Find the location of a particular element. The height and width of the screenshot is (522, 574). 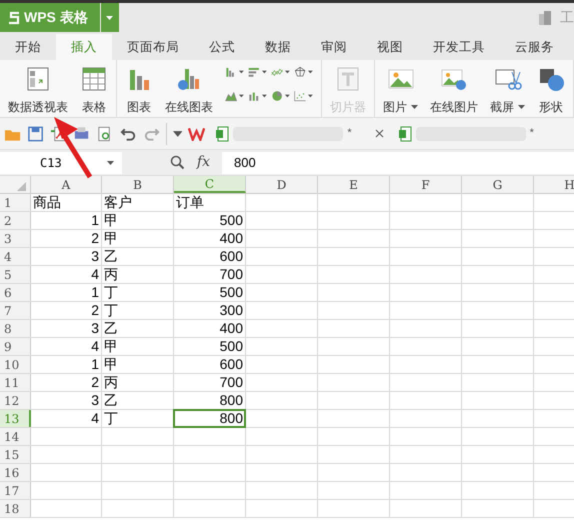

column-header: C is located at coordinates (210, 184).